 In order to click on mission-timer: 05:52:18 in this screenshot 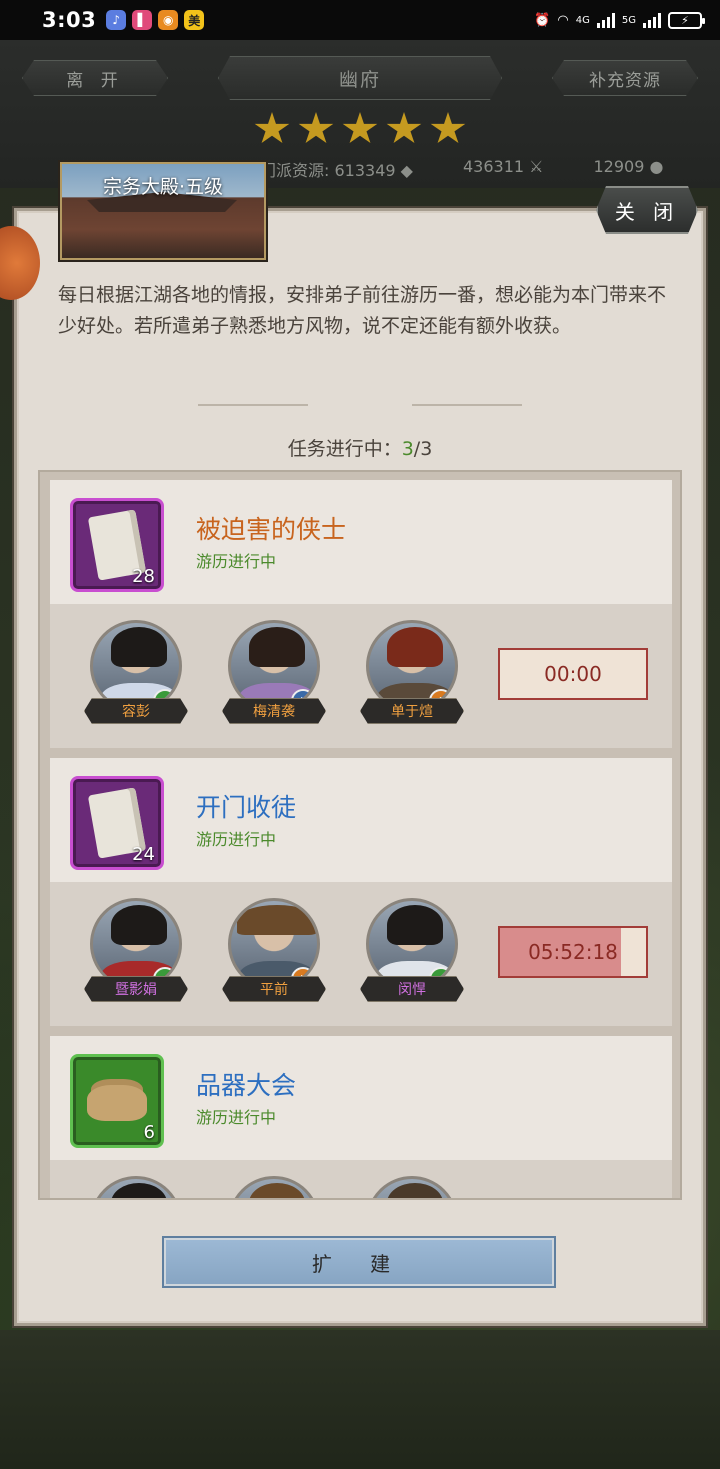, I will do `click(573, 952)`.